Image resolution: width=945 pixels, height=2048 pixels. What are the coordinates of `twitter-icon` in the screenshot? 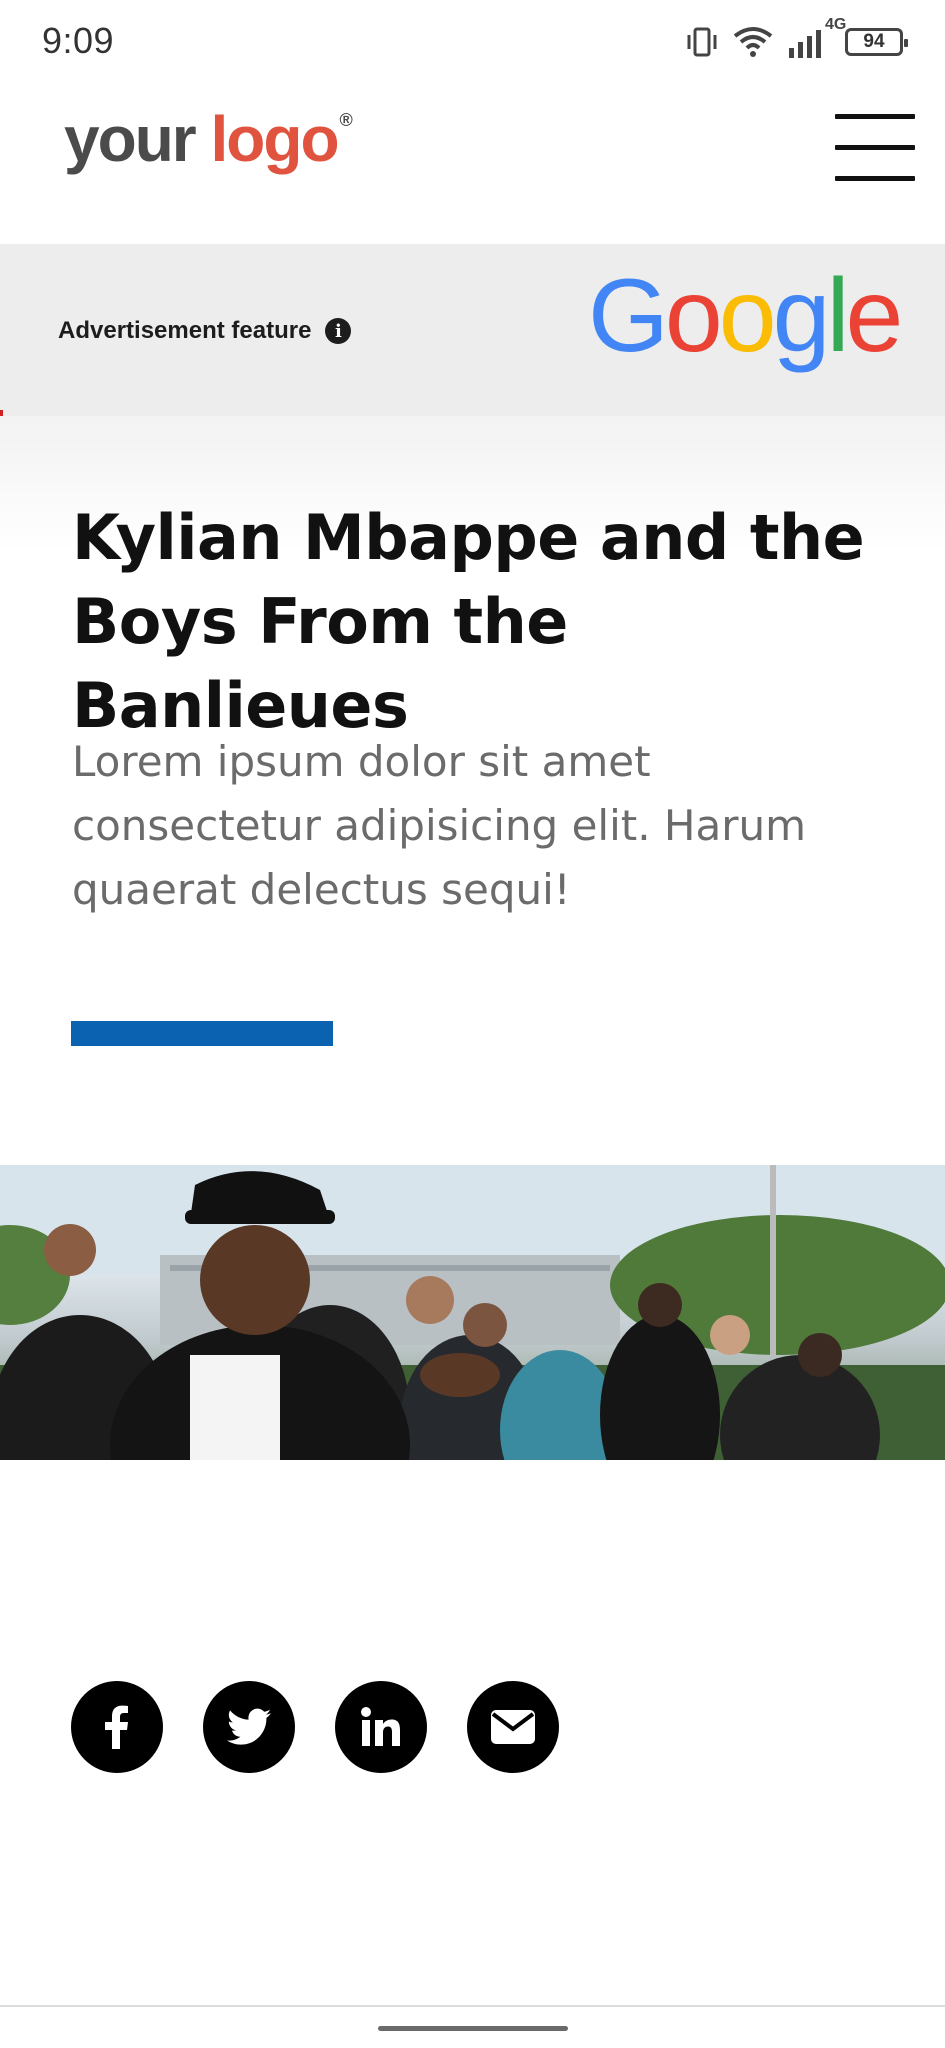 It's located at (249, 1726).